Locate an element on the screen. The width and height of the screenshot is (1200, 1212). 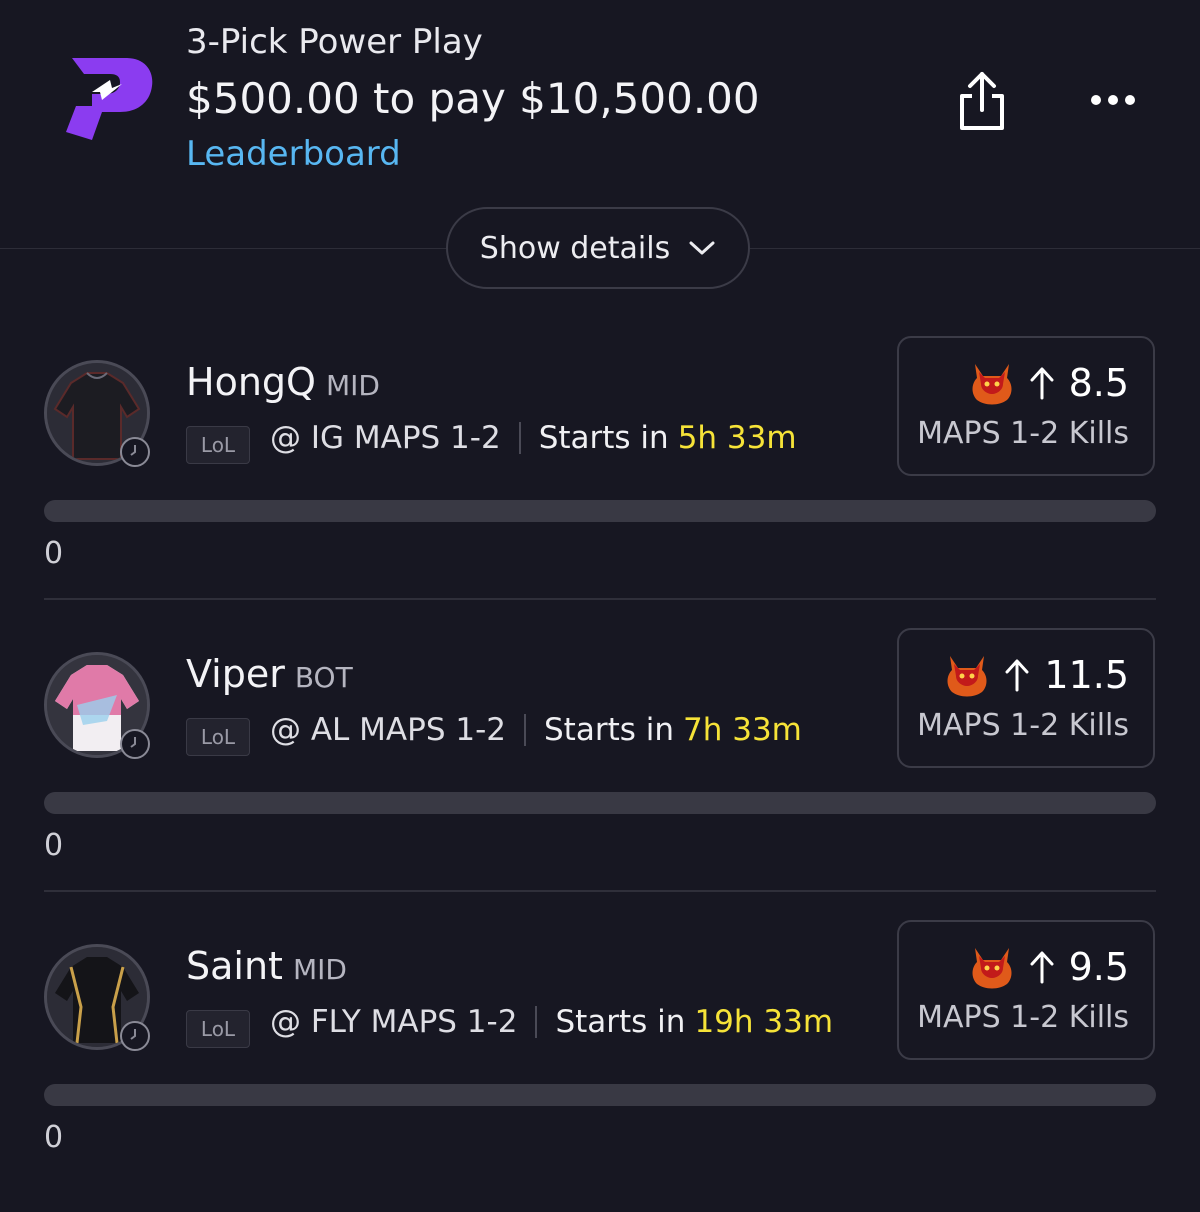
projection-line-row: 9.5 is located at coordinates (1049, 967).